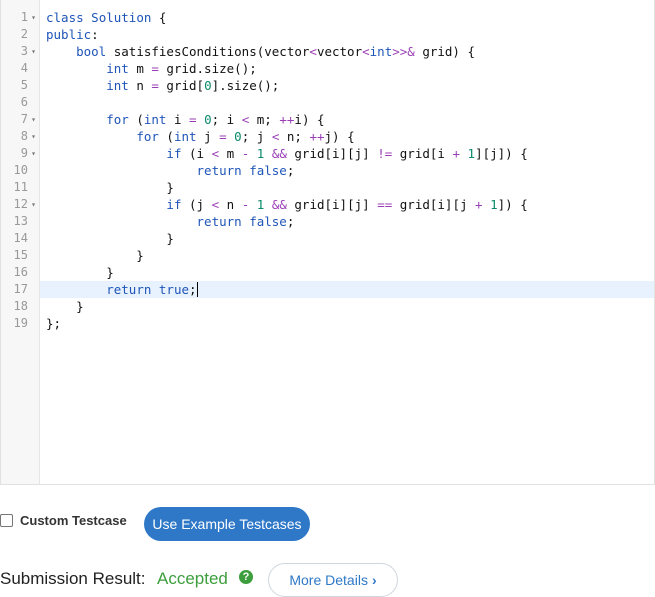 The width and height of the screenshot is (655, 597). Describe the element at coordinates (245, 136) in the screenshot. I see `code-text: for (int j = 0; j < n; ++j) {` at that location.